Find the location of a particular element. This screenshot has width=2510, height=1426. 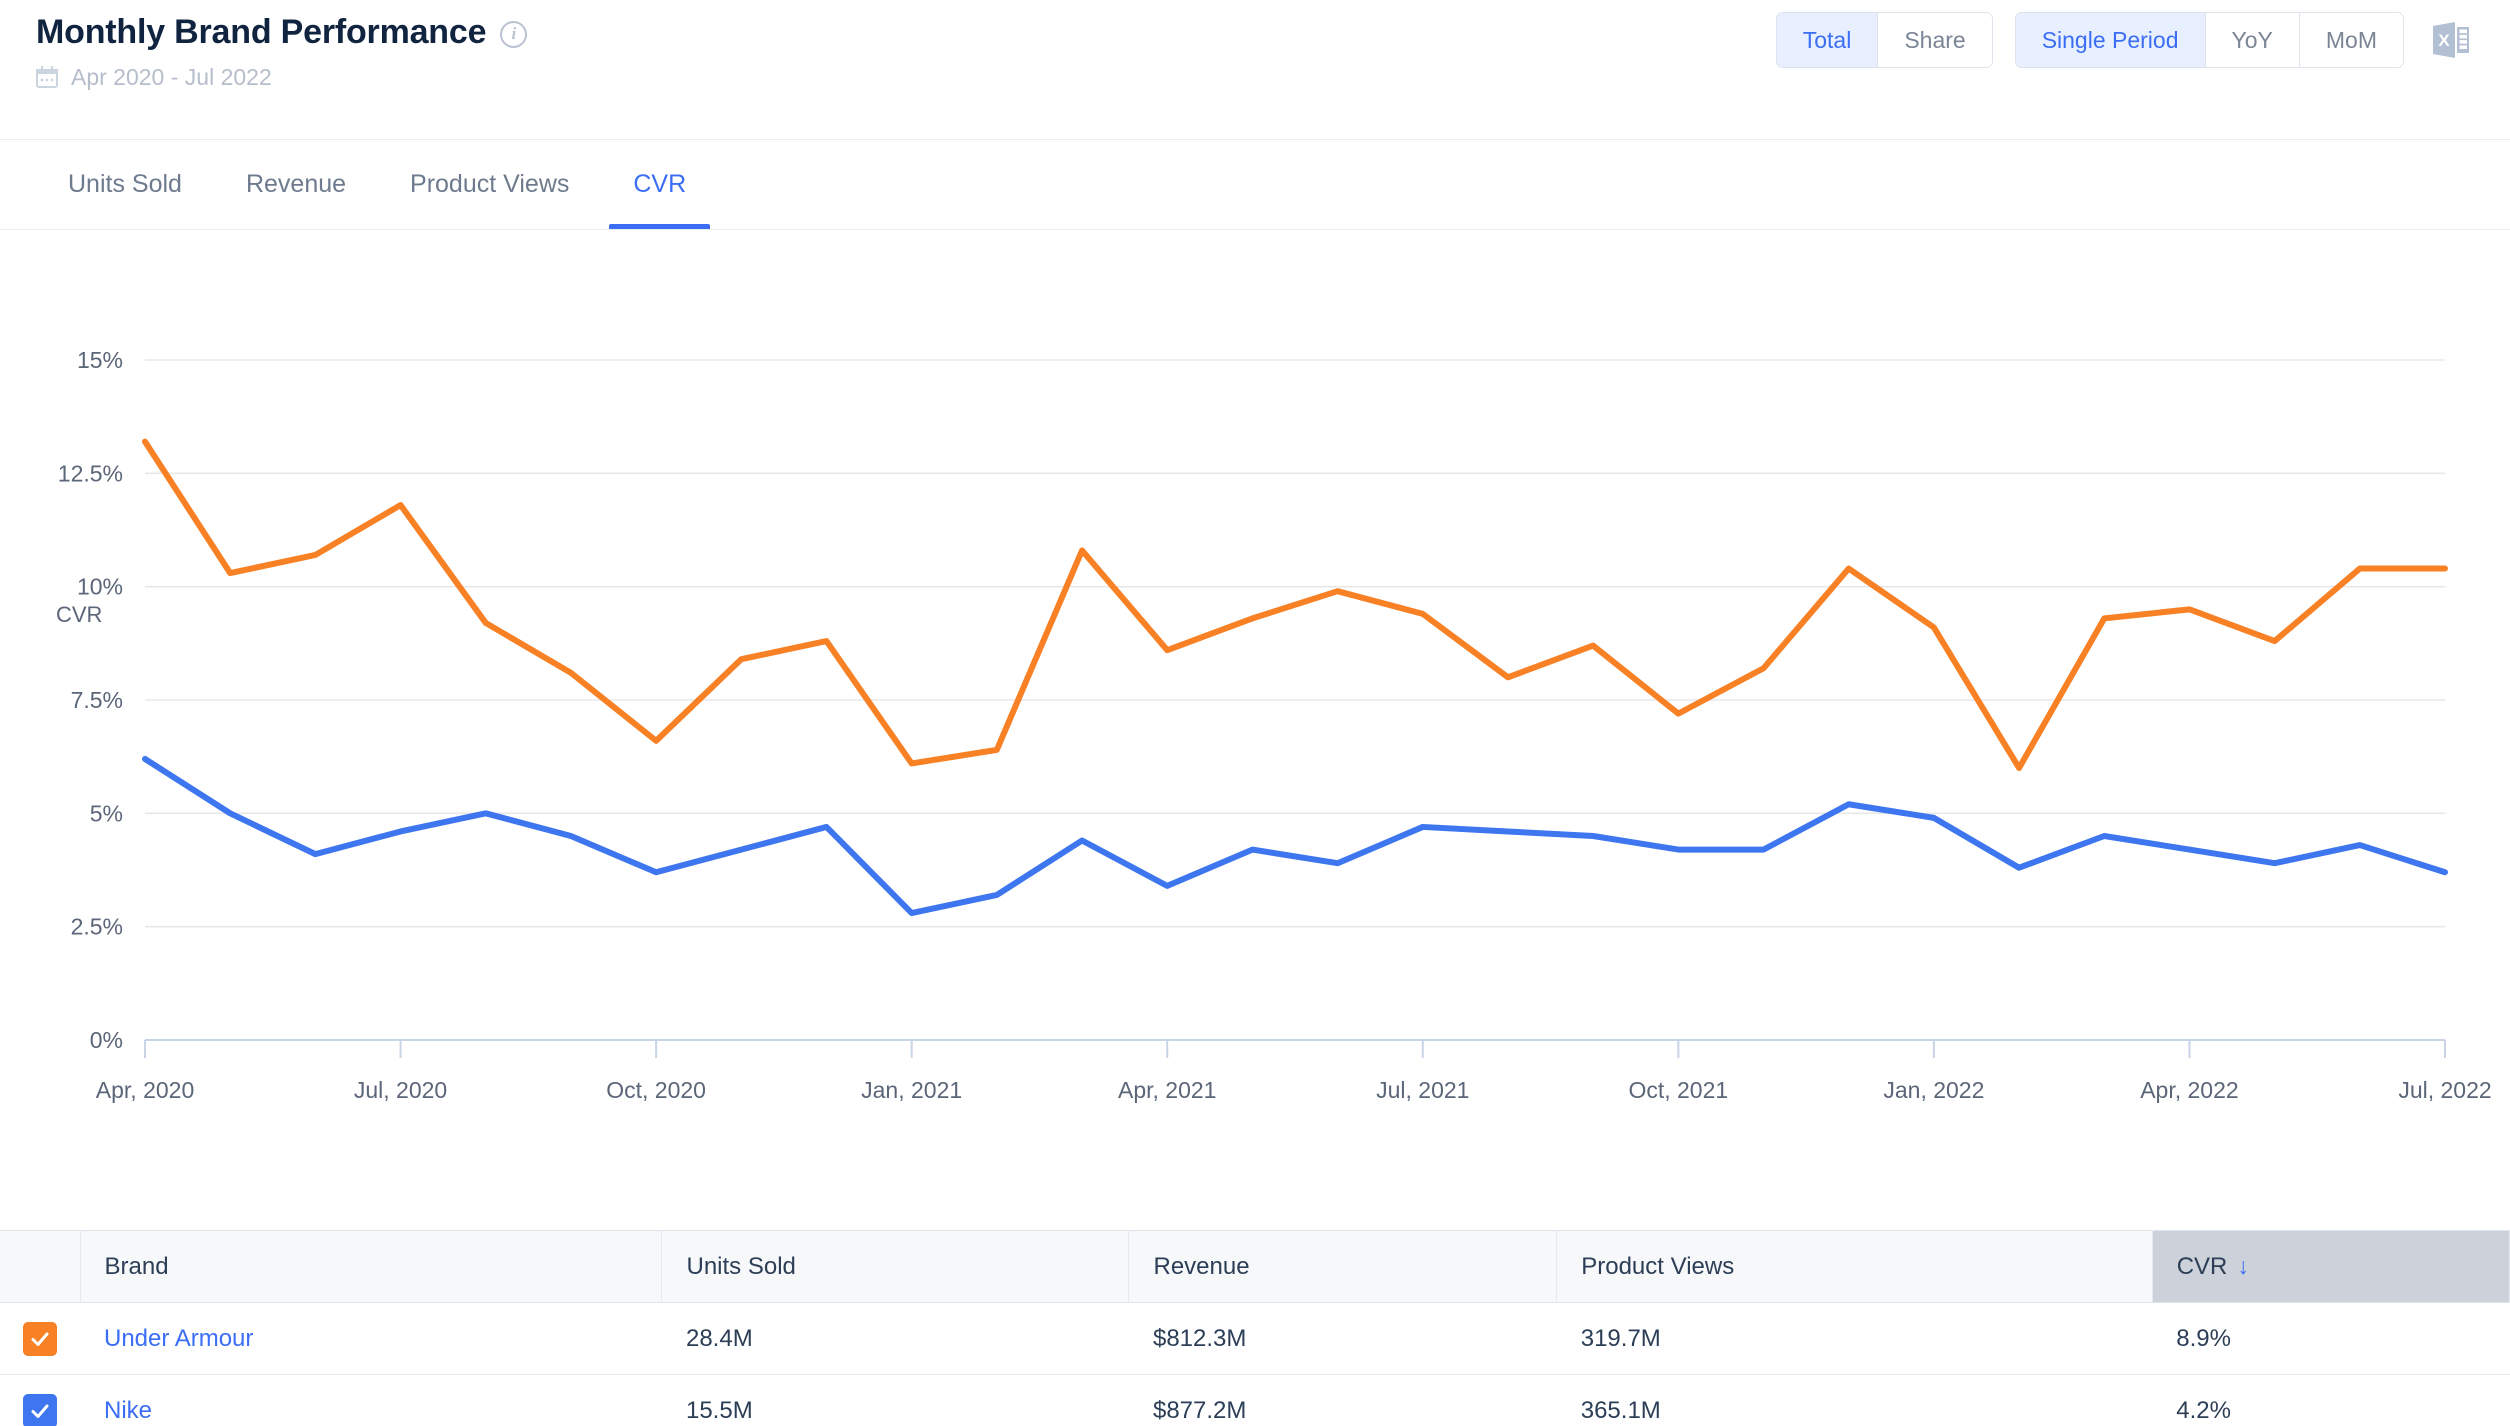

cell-product-views: 319.7M is located at coordinates (1854, 1338).